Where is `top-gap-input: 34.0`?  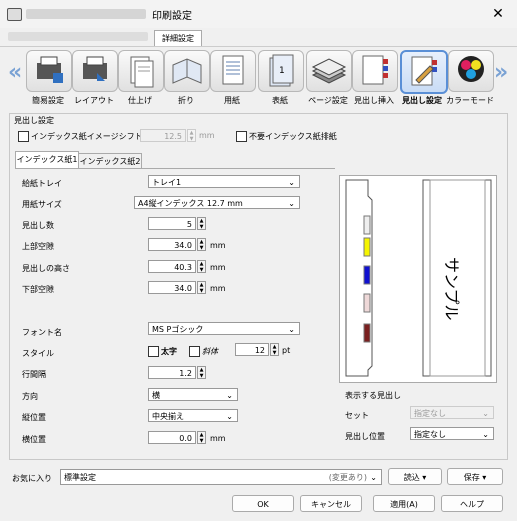
top-gap-input: 34.0 is located at coordinates (172, 244).